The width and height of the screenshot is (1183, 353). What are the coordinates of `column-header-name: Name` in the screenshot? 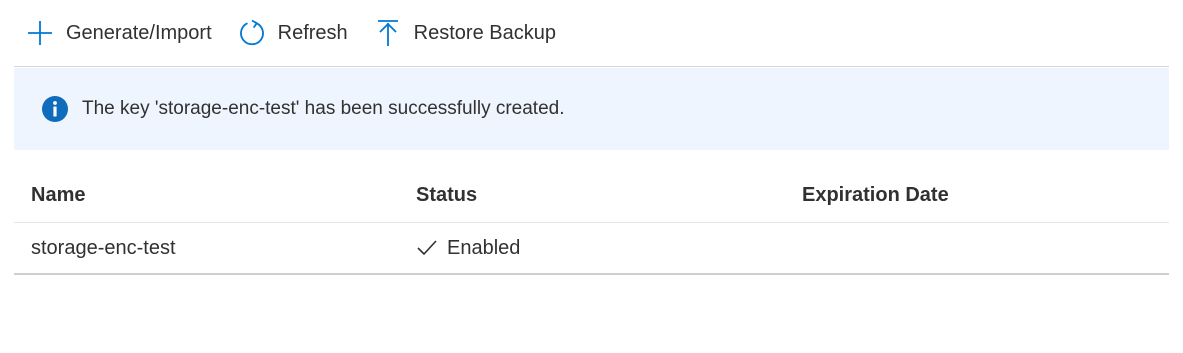 It's located at (206, 195).